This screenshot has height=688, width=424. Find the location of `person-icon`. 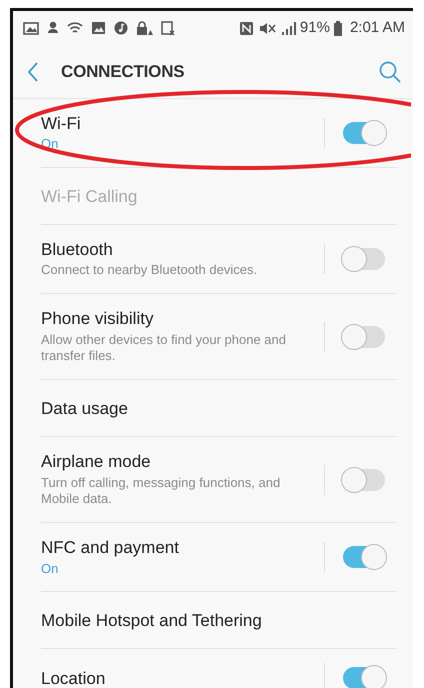

person-icon is located at coordinates (53, 28).